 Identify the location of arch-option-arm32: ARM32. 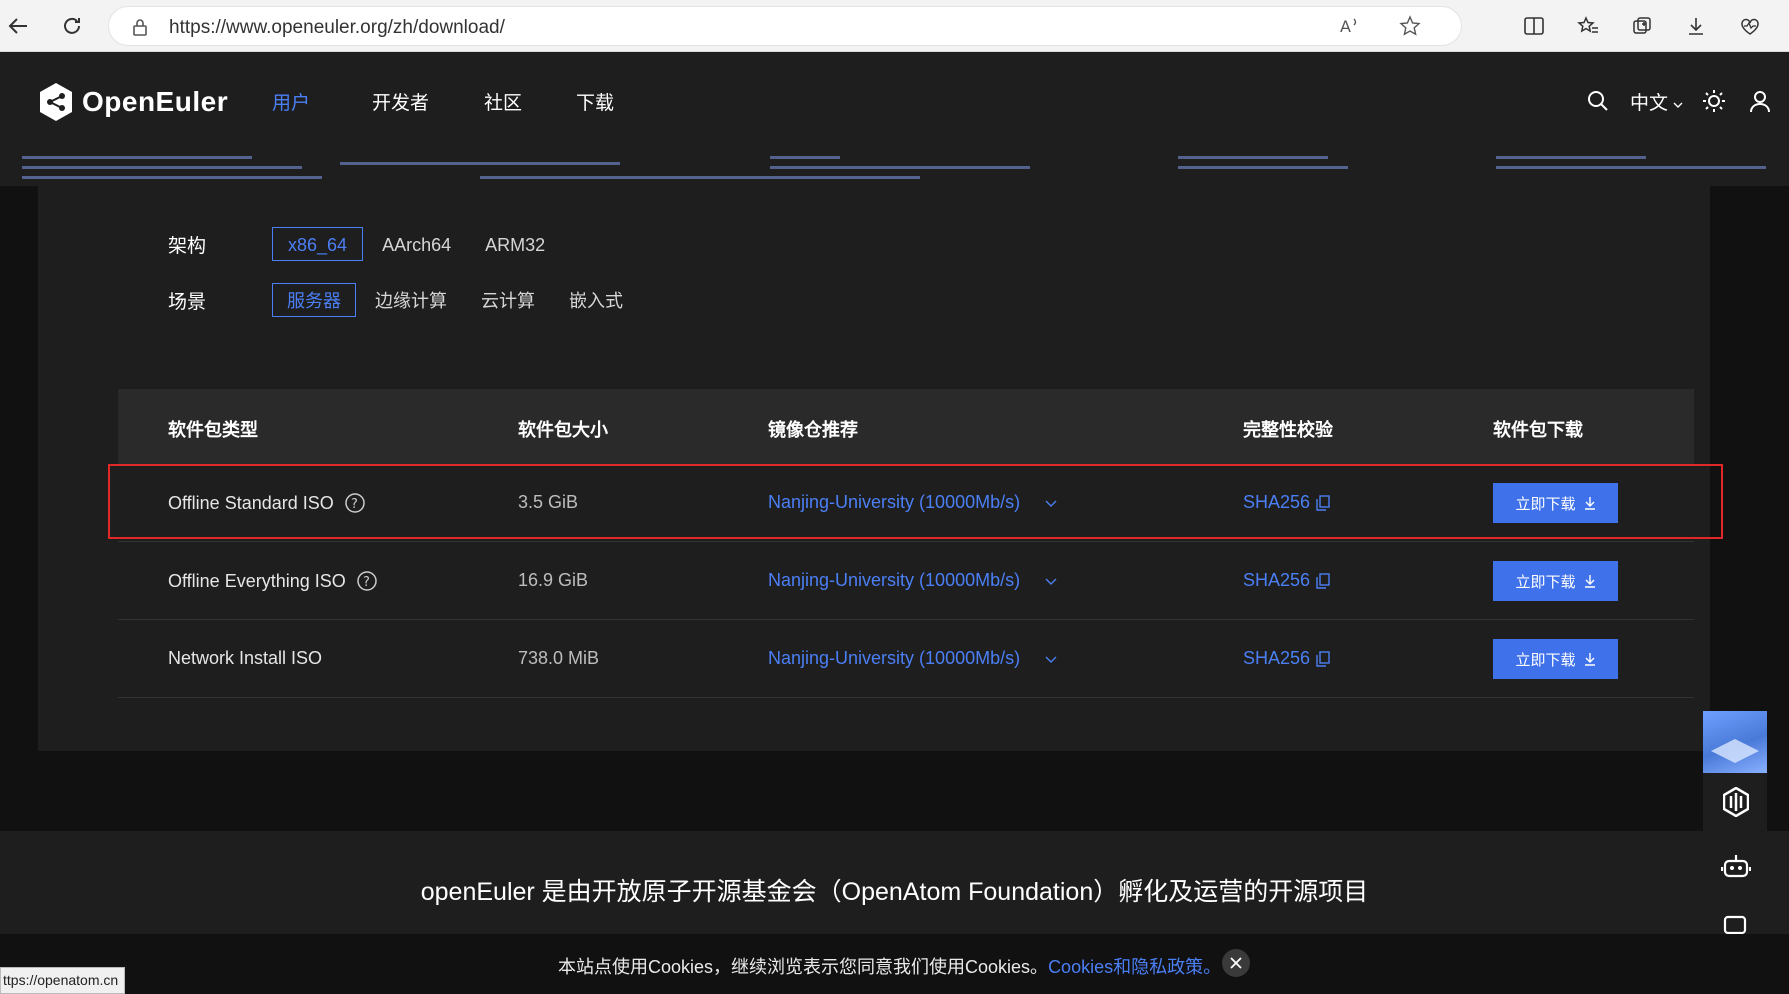
(515, 244).